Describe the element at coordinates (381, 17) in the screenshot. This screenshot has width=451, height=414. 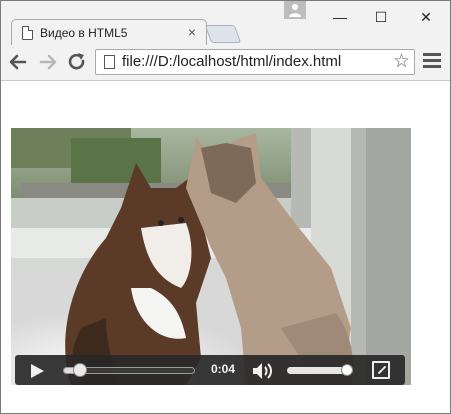
I see `maximize-button: ☐` at that location.